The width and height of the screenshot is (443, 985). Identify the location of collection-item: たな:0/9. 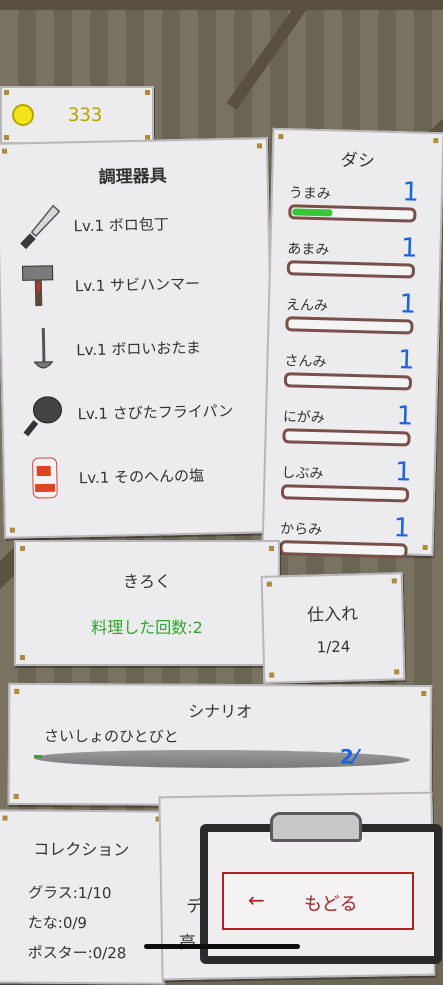
(57, 922).